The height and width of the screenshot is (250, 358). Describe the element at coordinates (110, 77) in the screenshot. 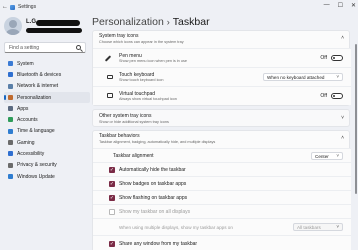

I see `keyboard-icon` at that location.